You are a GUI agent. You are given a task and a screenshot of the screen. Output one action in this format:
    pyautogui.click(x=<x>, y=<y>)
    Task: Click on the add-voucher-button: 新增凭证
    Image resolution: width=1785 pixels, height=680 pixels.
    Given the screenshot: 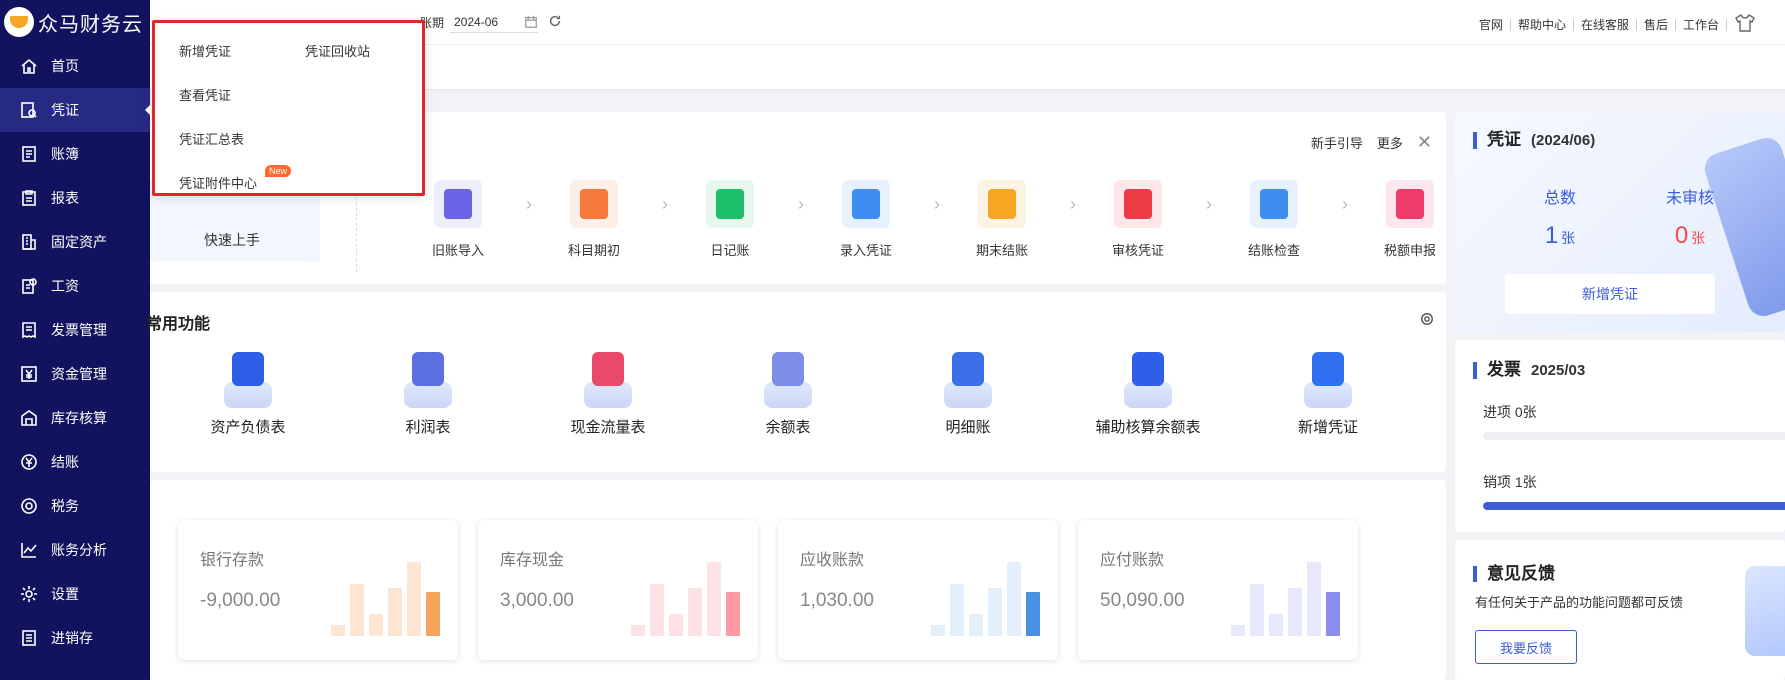 What is the action you would take?
    pyautogui.click(x=1610, y=294)
    